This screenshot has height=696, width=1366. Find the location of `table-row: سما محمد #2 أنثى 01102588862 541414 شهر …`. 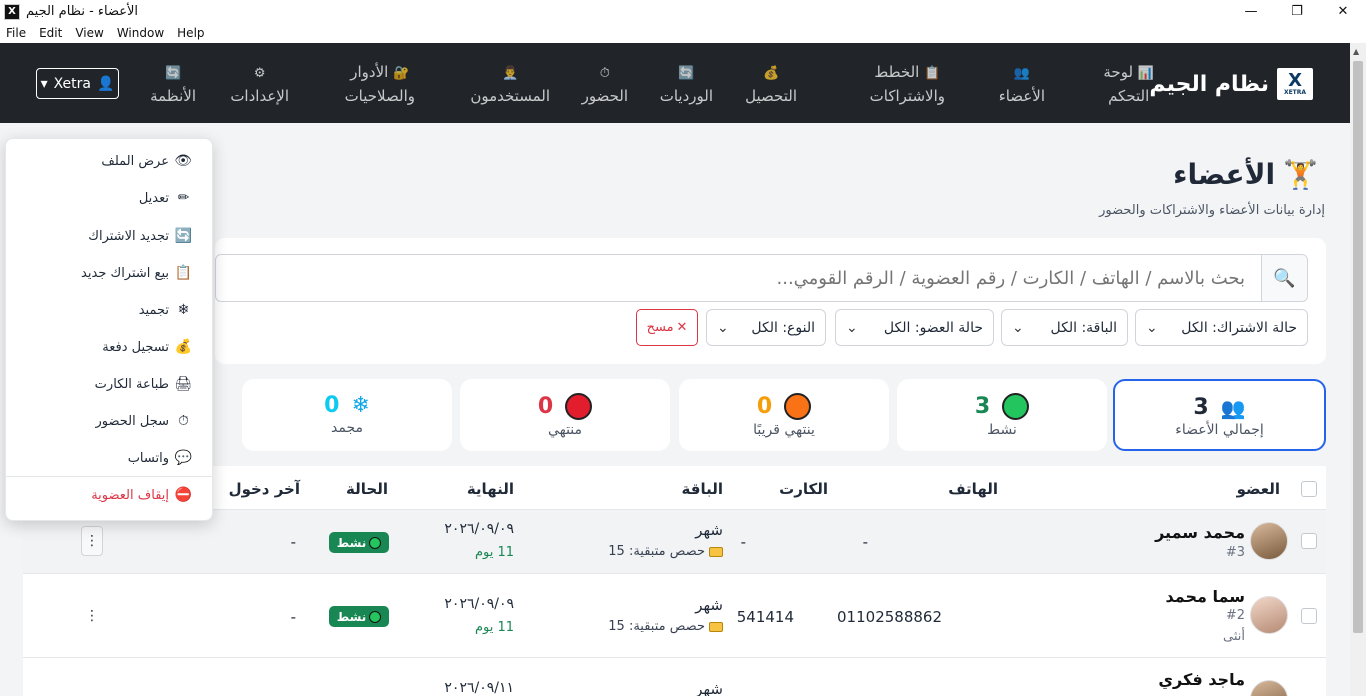

table-row: سما محمد #2 أنثى 01102588862 541414 شهر … is located at coordinates (674, 616).